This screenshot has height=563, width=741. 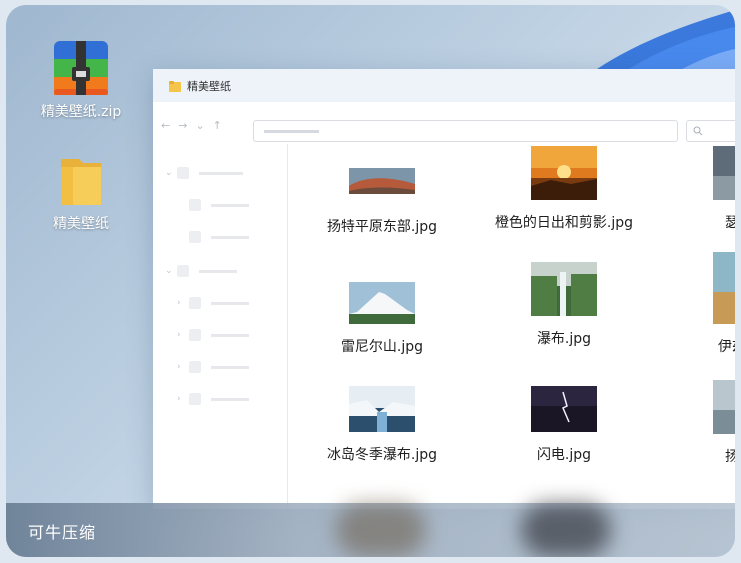 I want to click on desktop-icon-zip: 精美壁纸.zip, so click(x=81, y=81).